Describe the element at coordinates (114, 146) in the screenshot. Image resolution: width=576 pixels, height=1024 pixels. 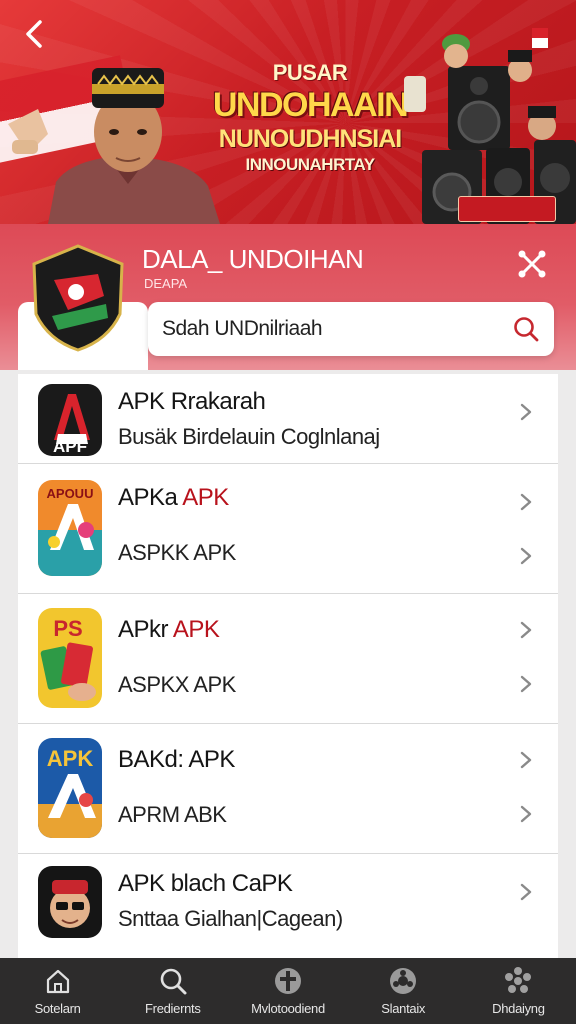
I see `banner-person-image` at that location.